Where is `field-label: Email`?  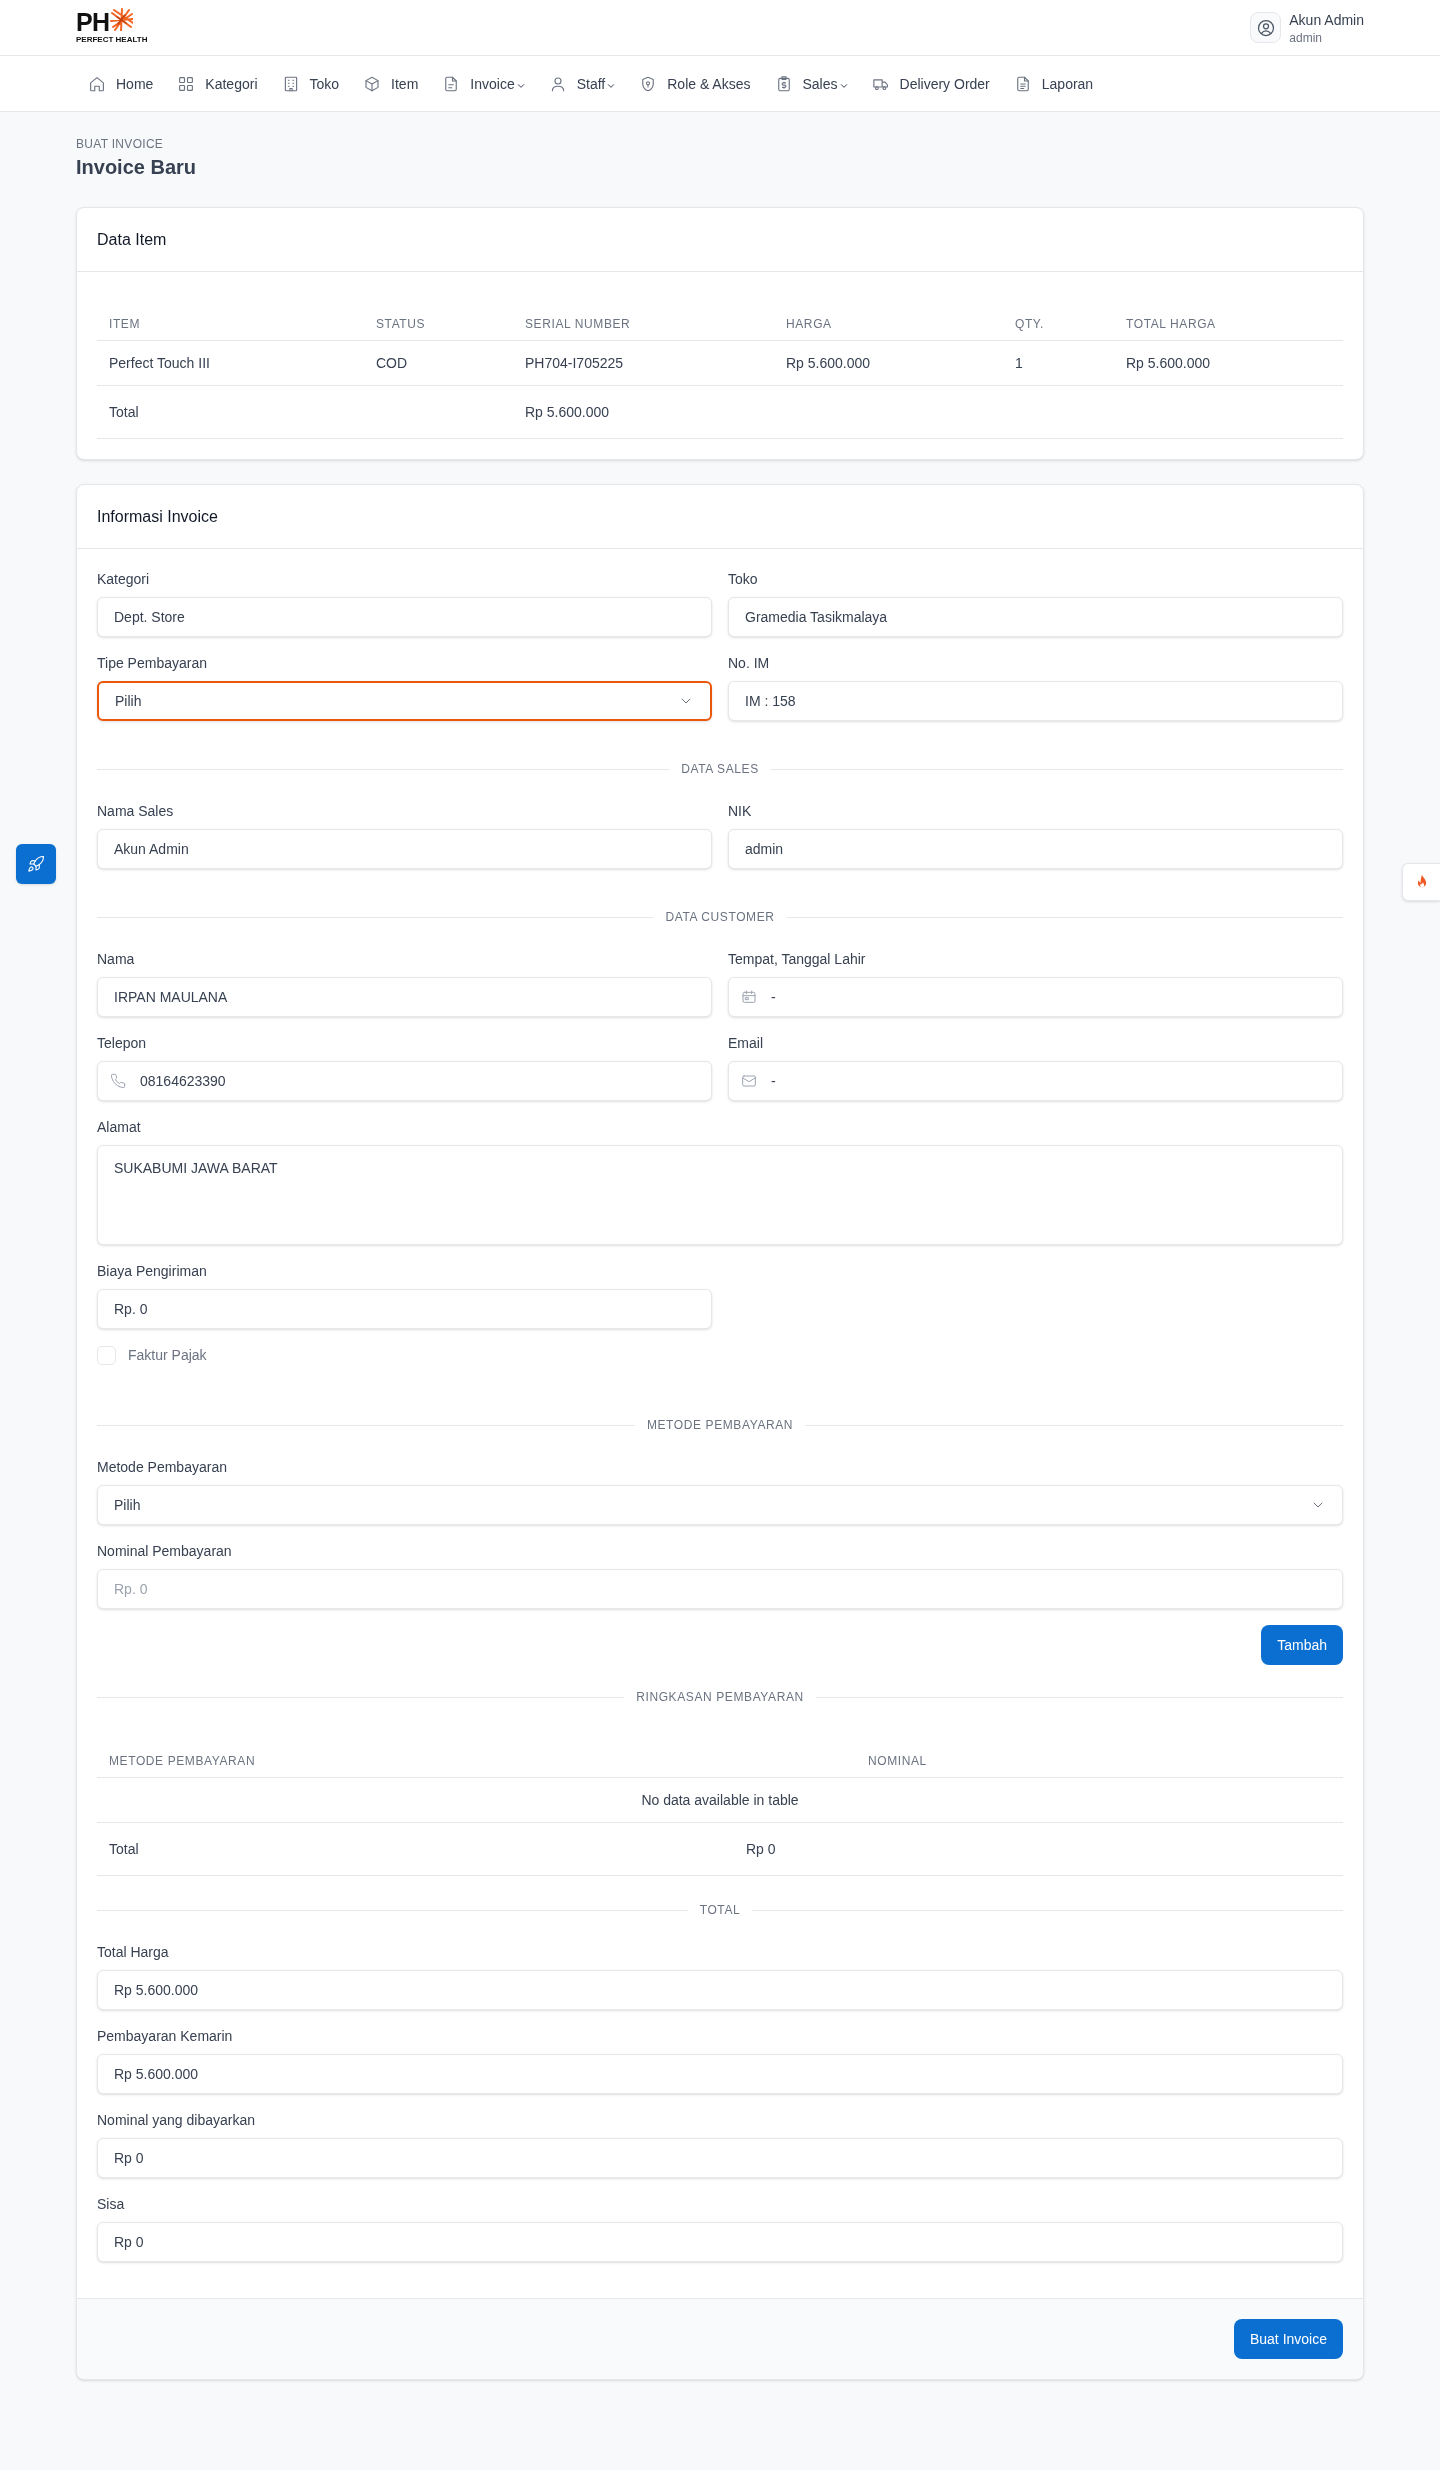 field-label: Email is located at coordinates (746, 1043).